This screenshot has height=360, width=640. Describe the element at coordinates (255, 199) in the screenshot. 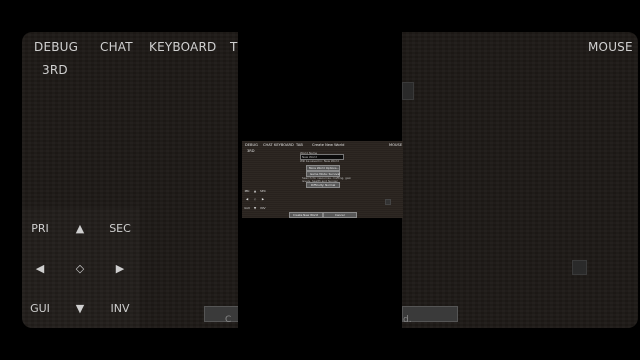

I see `center-icon: ◇` at that location.